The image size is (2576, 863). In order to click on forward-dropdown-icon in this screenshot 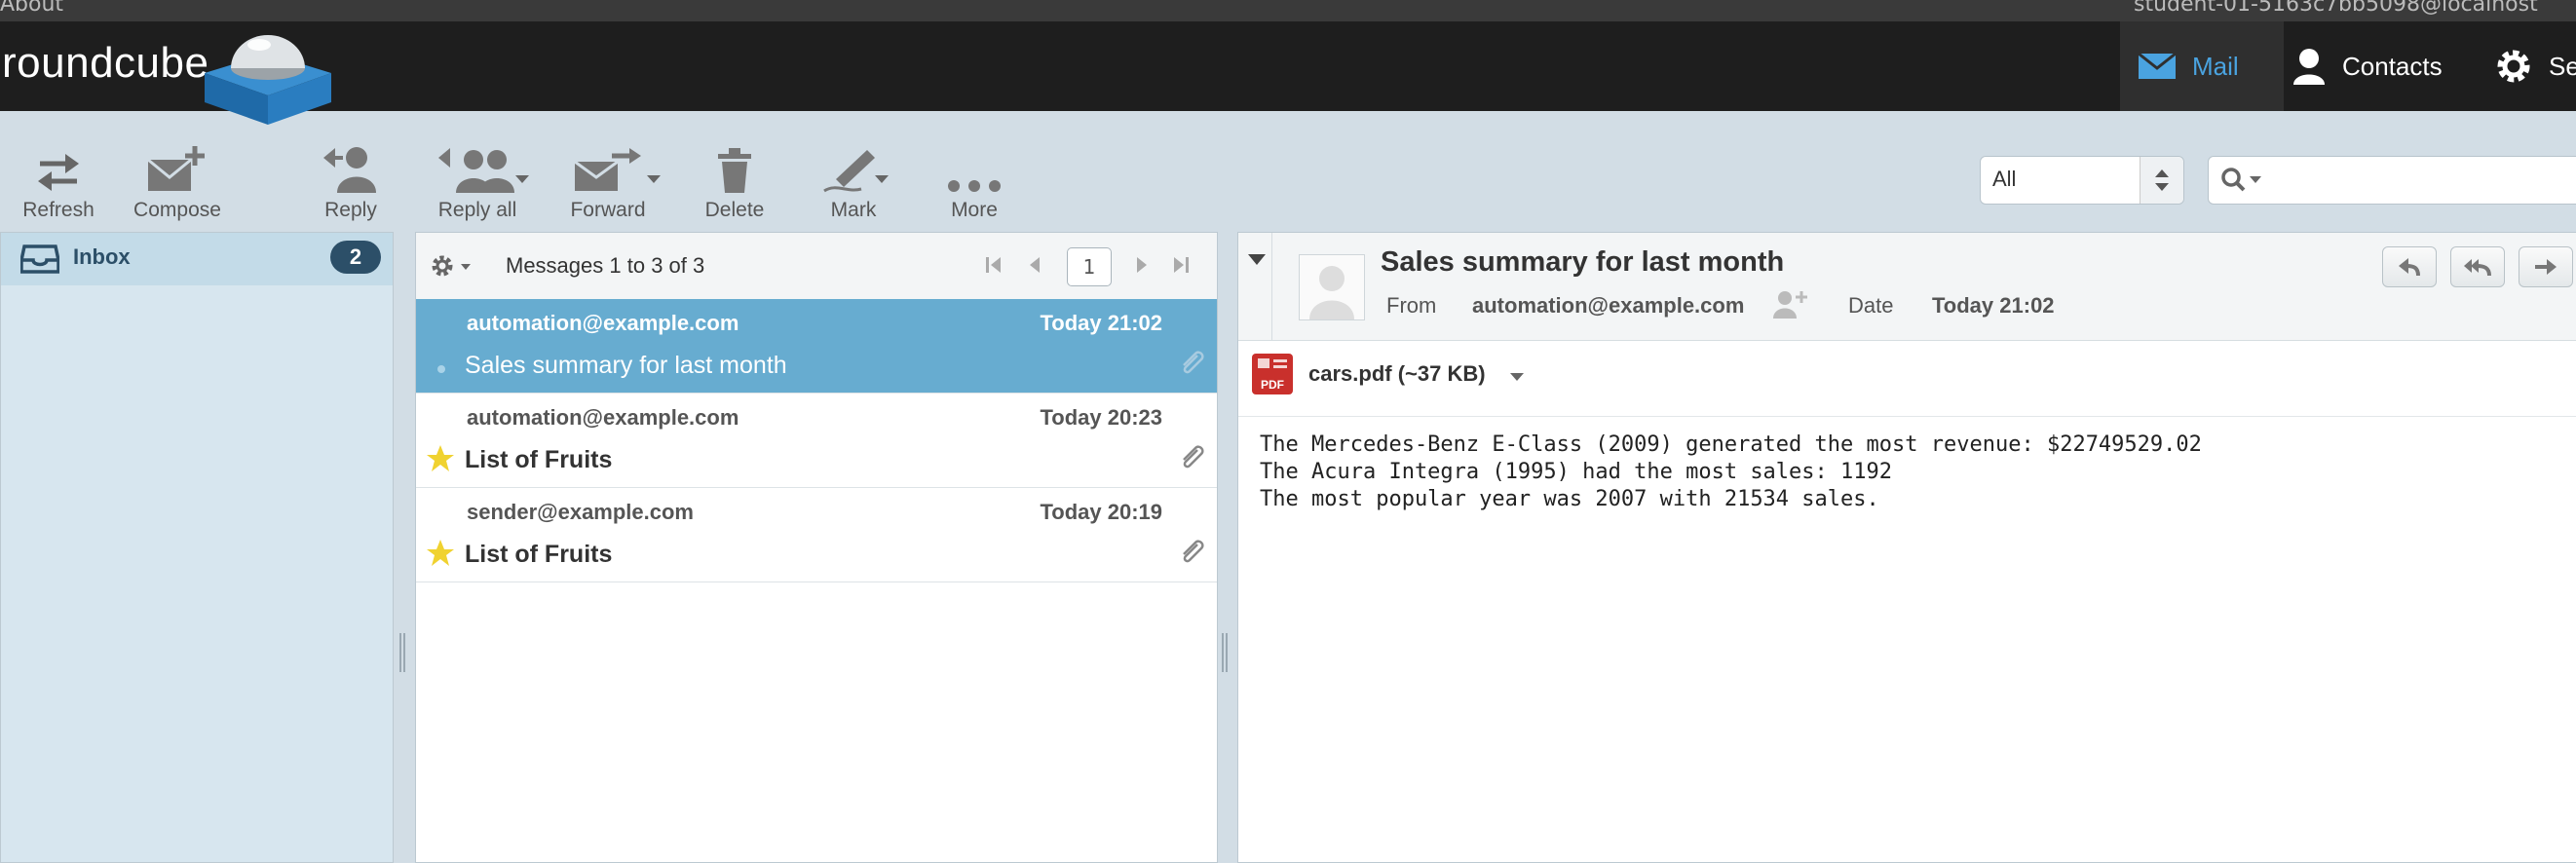, I will do `click(654, 179)`.